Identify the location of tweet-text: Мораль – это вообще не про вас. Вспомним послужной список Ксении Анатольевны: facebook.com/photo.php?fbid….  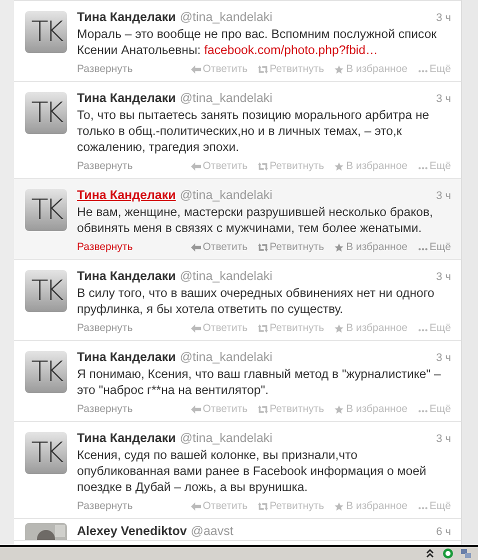
(257, 42).